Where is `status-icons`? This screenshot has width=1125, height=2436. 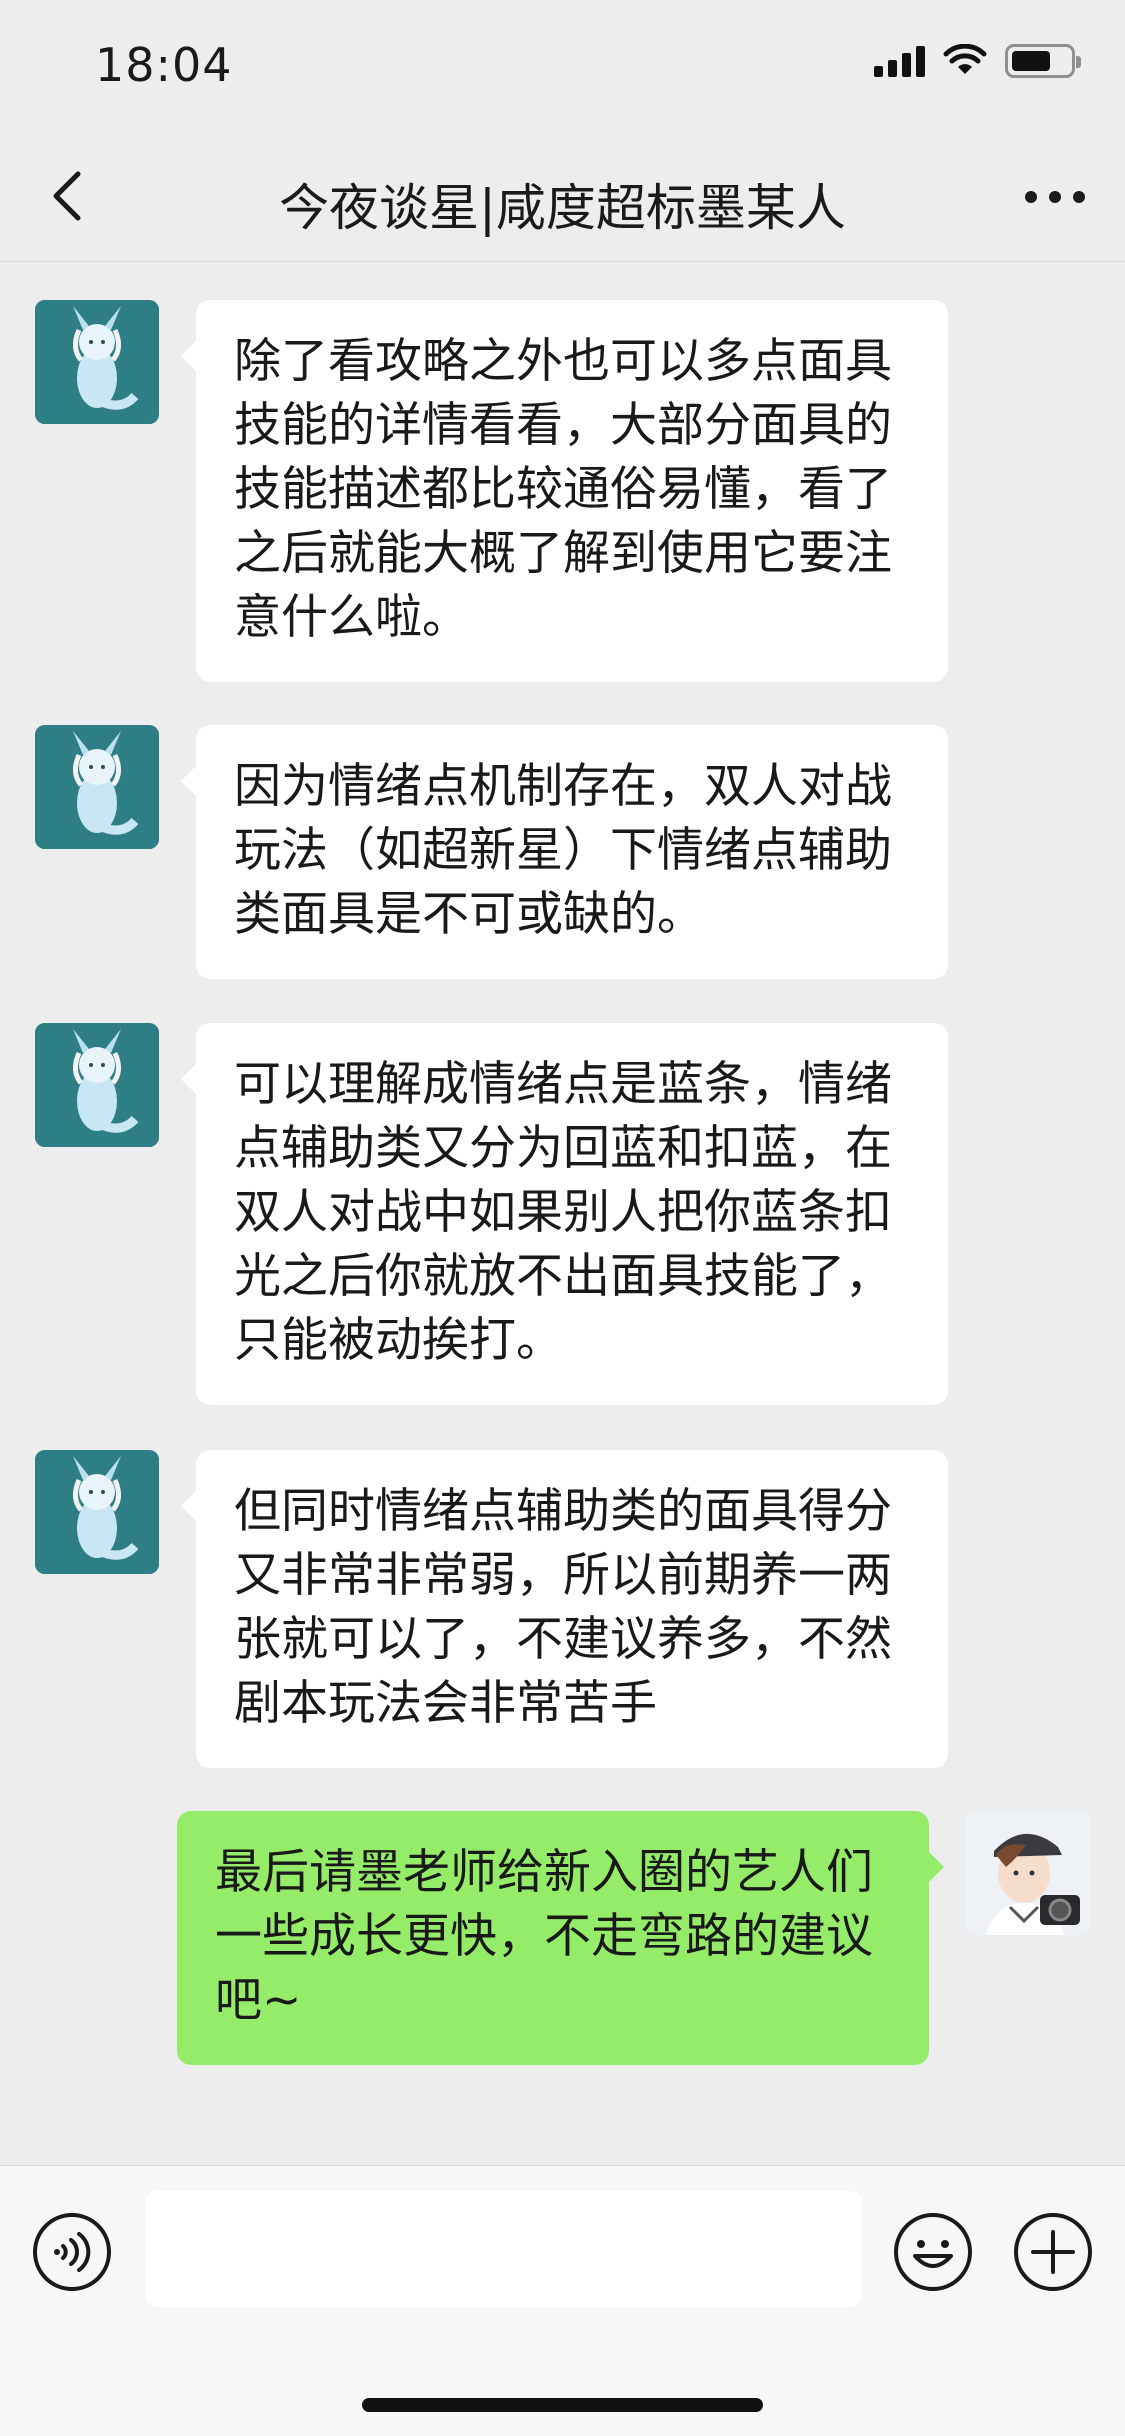
status-icons is located at coordinates (977, 61).